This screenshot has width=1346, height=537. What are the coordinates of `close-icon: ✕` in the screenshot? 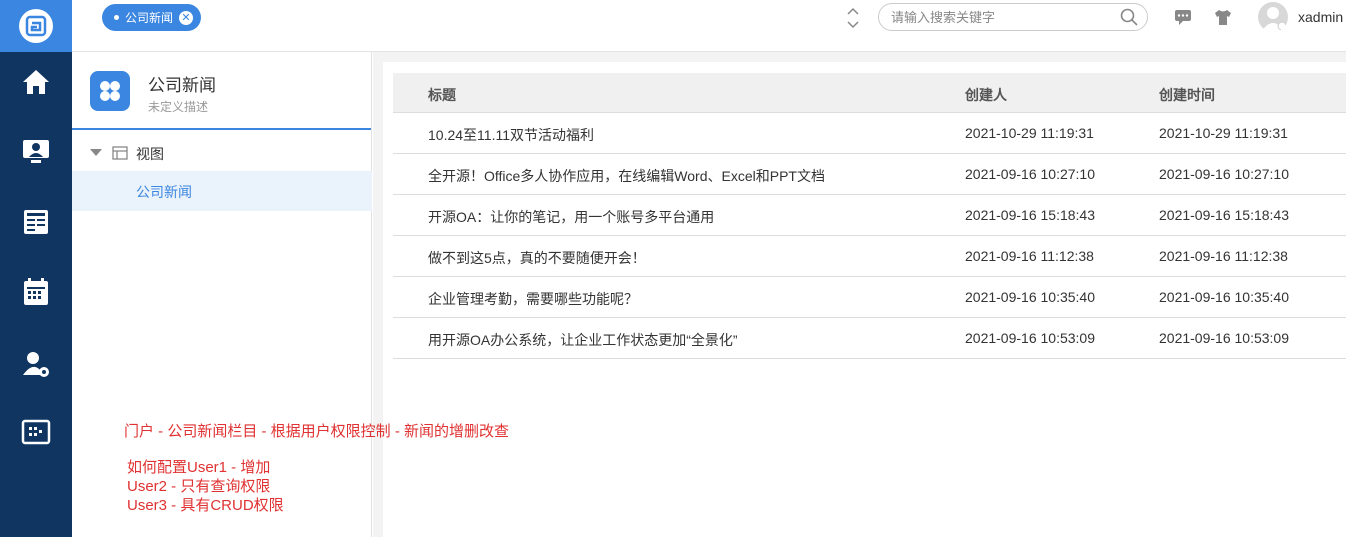 It's located at (186, 17).